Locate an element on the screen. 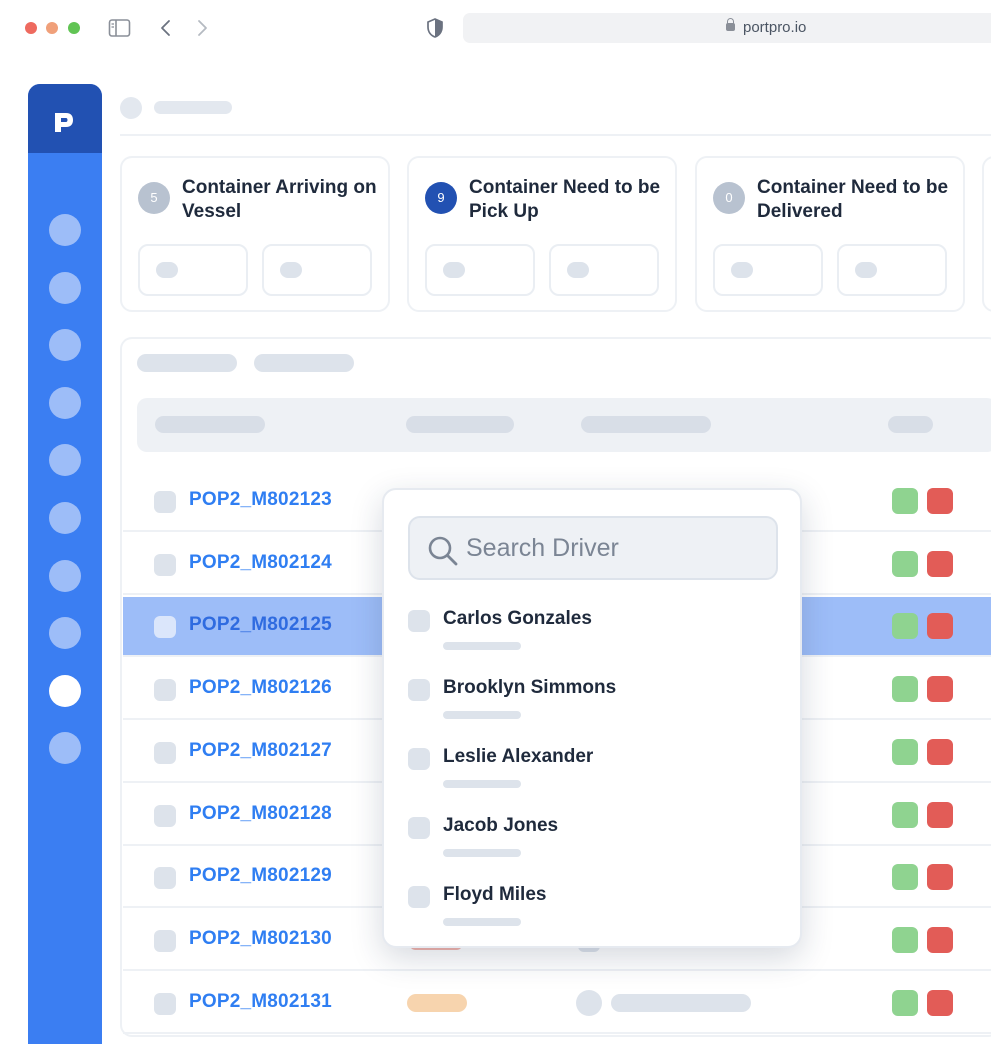  sidebar is located at coordinates (65, 564).